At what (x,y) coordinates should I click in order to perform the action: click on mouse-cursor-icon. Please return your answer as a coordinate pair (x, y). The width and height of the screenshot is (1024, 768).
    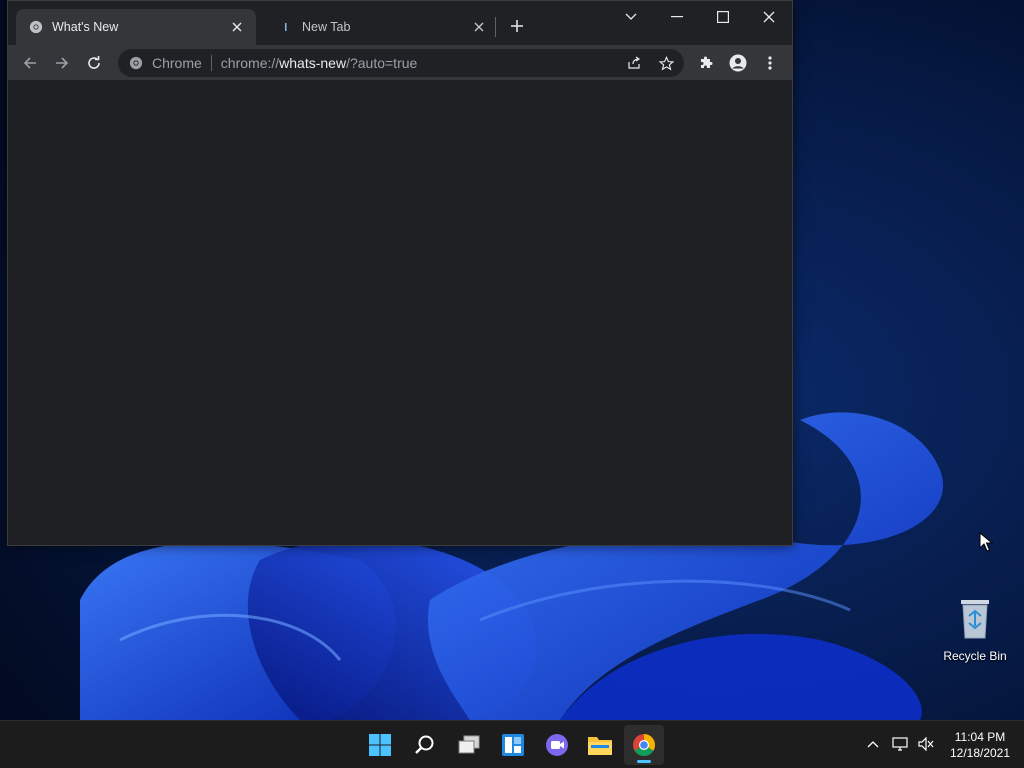
    Looking at the image, I should click on (986, 542).